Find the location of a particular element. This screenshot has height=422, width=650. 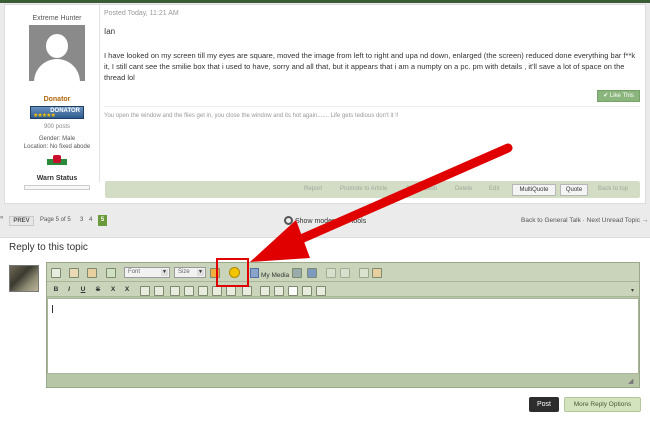

my-media-button: My Media is located at coordinates (269, 273).